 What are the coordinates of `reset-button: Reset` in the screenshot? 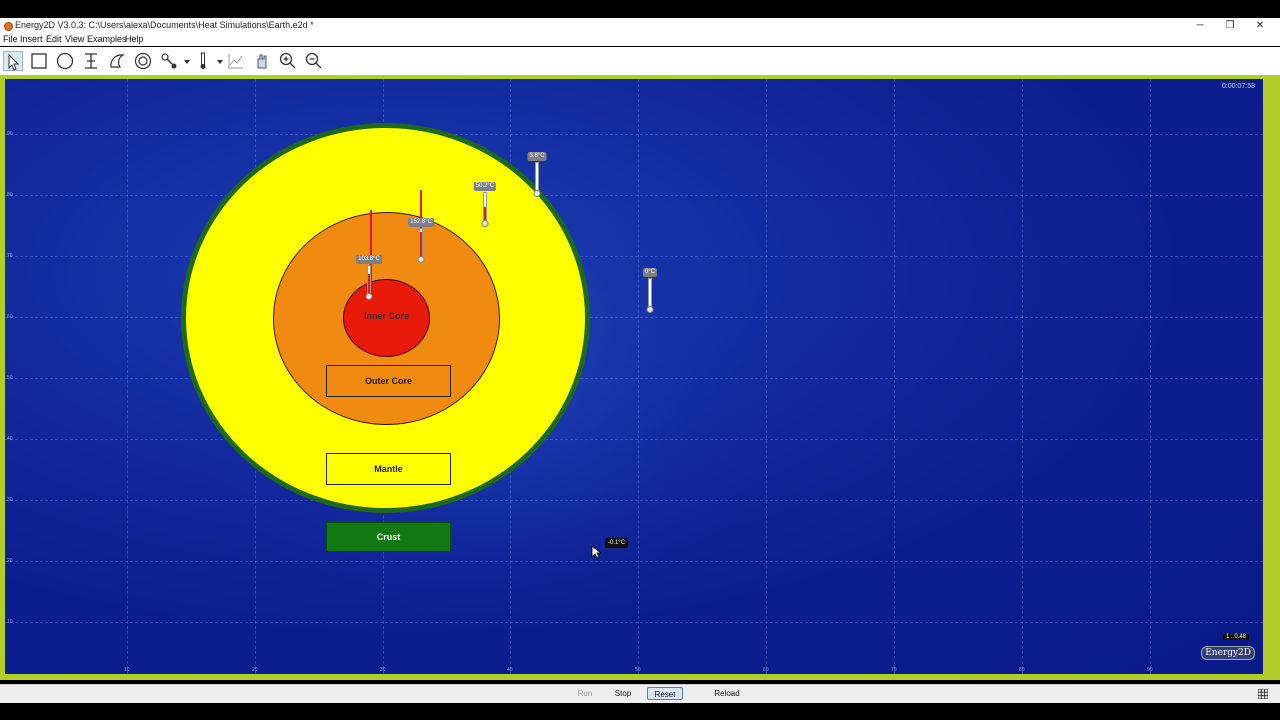 It's located at (665, 693).